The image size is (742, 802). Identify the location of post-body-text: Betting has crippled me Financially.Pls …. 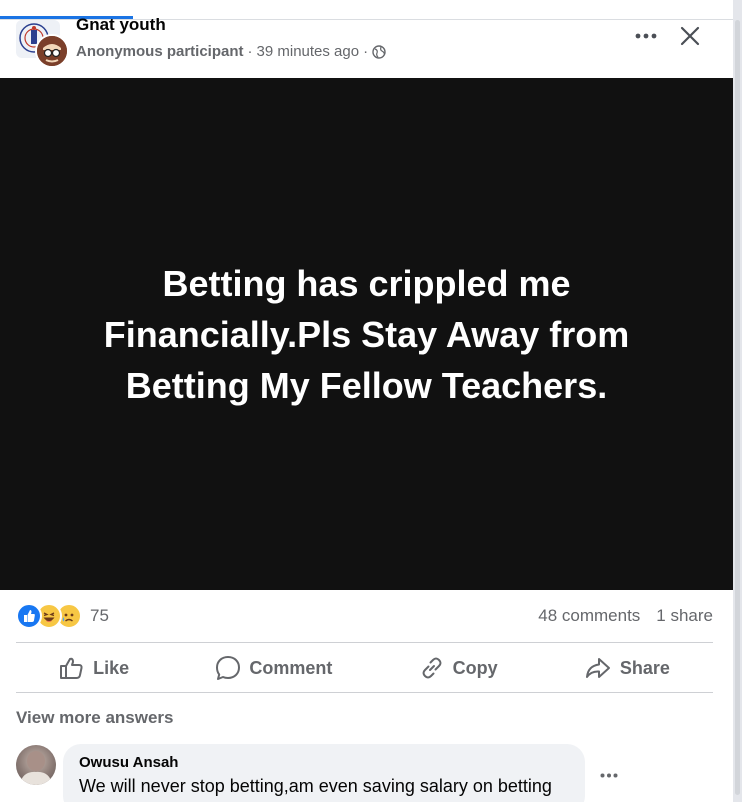
(366, 334).